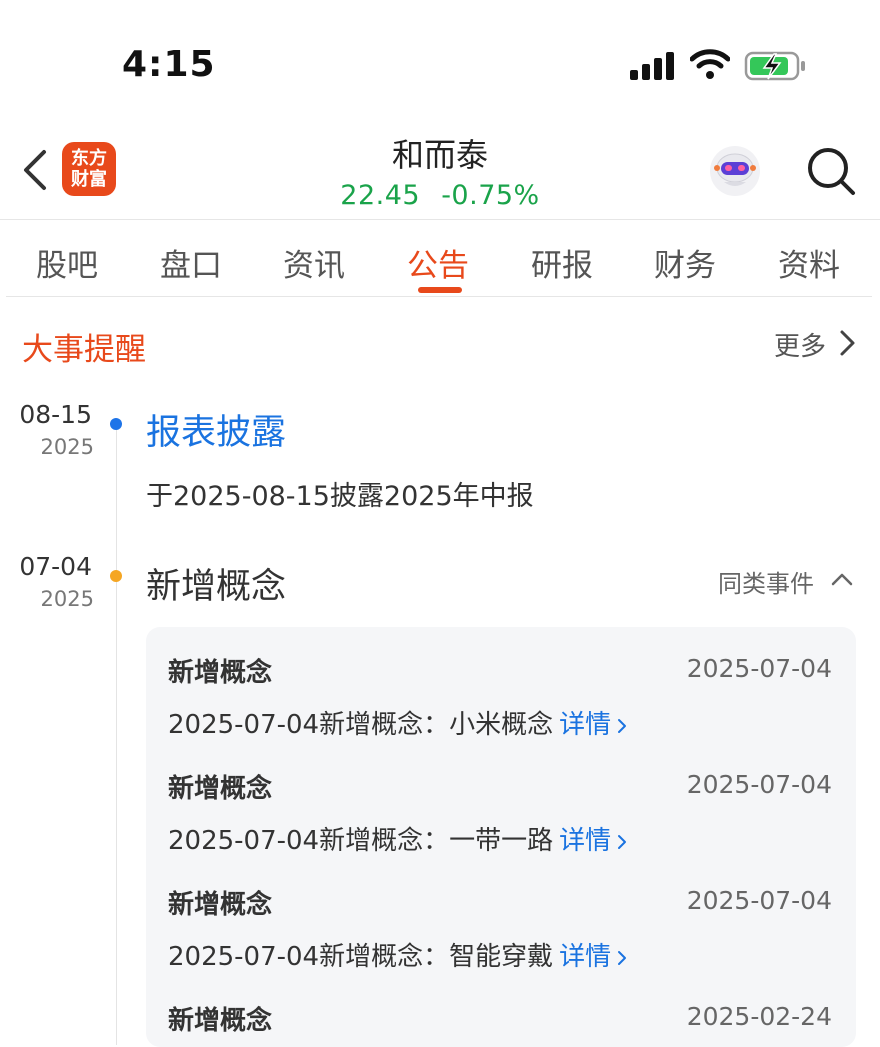 This screenshot has height=1047, width=880. What do you see at coordinates (759, 1016) in the screenshot?
I see `card-item-date: 2025-02-24` at bounding box center [759, 1016].